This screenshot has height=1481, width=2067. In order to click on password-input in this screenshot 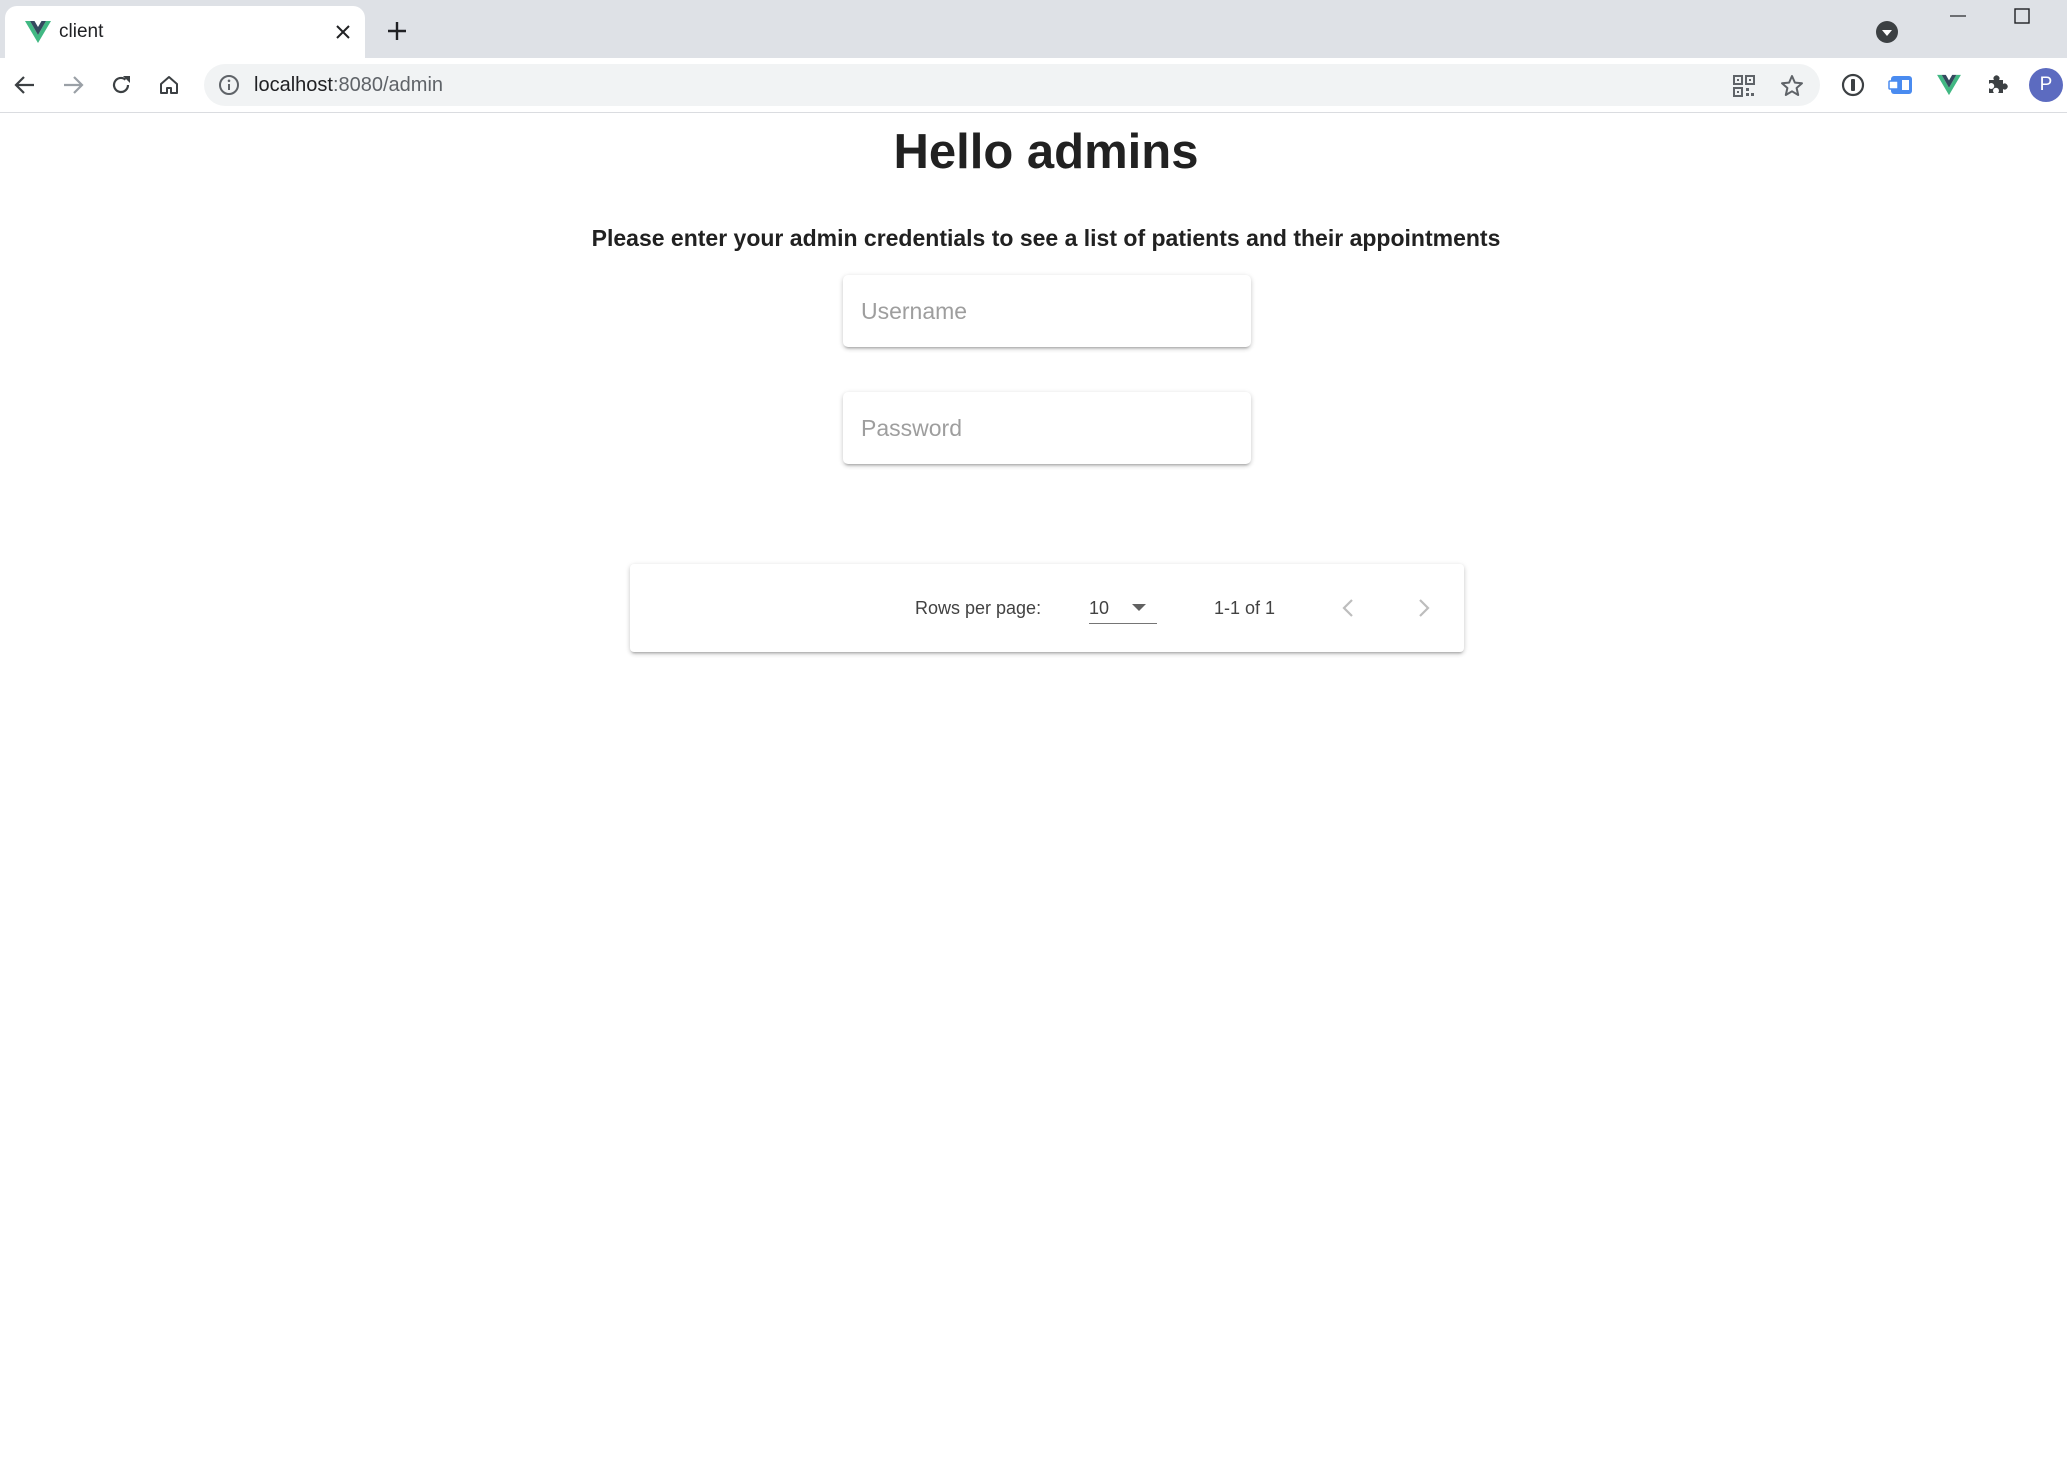, I will do `click(1047, 428)`.